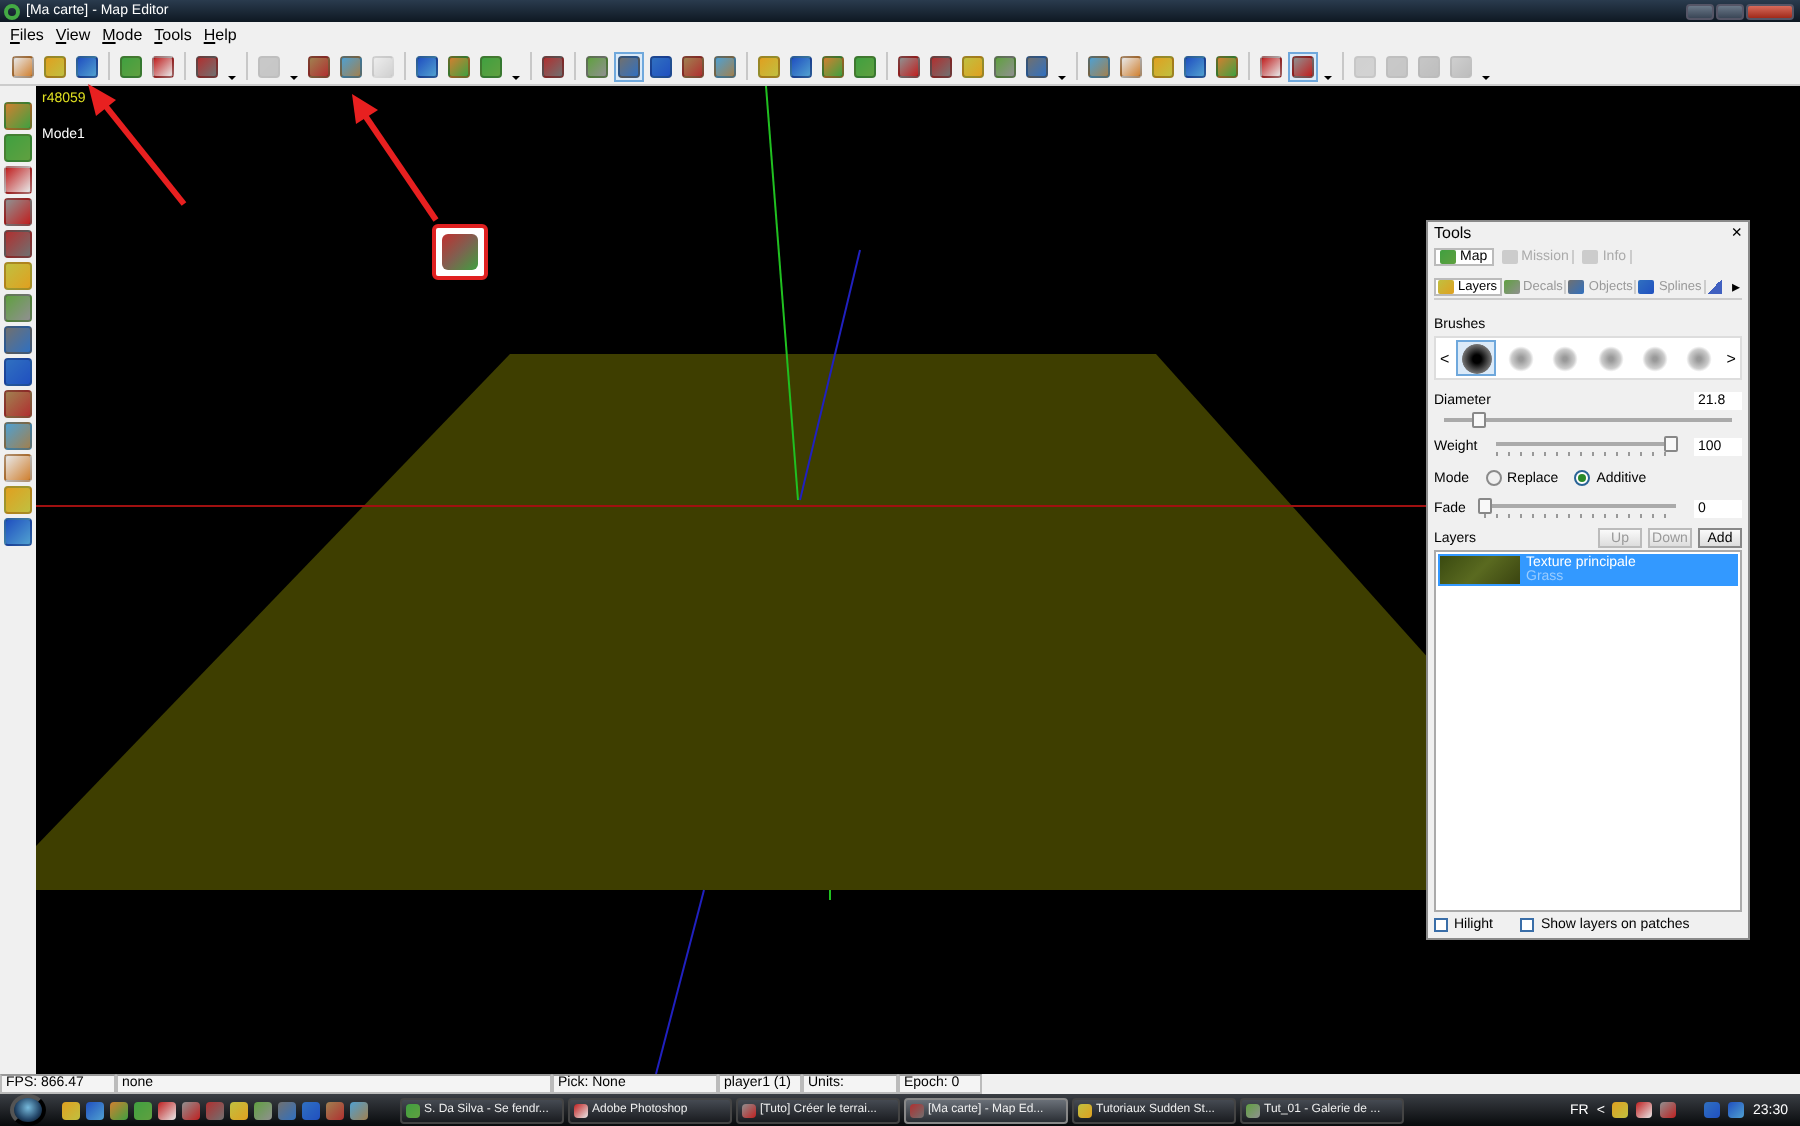 The image size is (1800, 1126). Describe the element at coordinates (1445, 358) in the screenshot. I see `previous-button: <` at that location.